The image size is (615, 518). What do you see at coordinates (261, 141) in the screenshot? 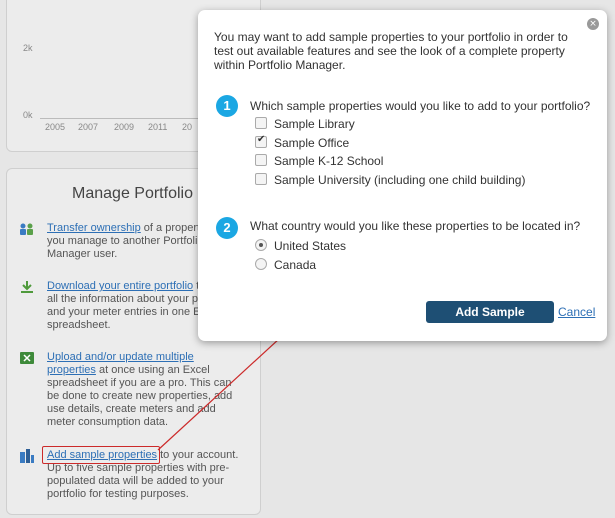
I see `checkbox-checked-icon` at bounding box center [261, 141].